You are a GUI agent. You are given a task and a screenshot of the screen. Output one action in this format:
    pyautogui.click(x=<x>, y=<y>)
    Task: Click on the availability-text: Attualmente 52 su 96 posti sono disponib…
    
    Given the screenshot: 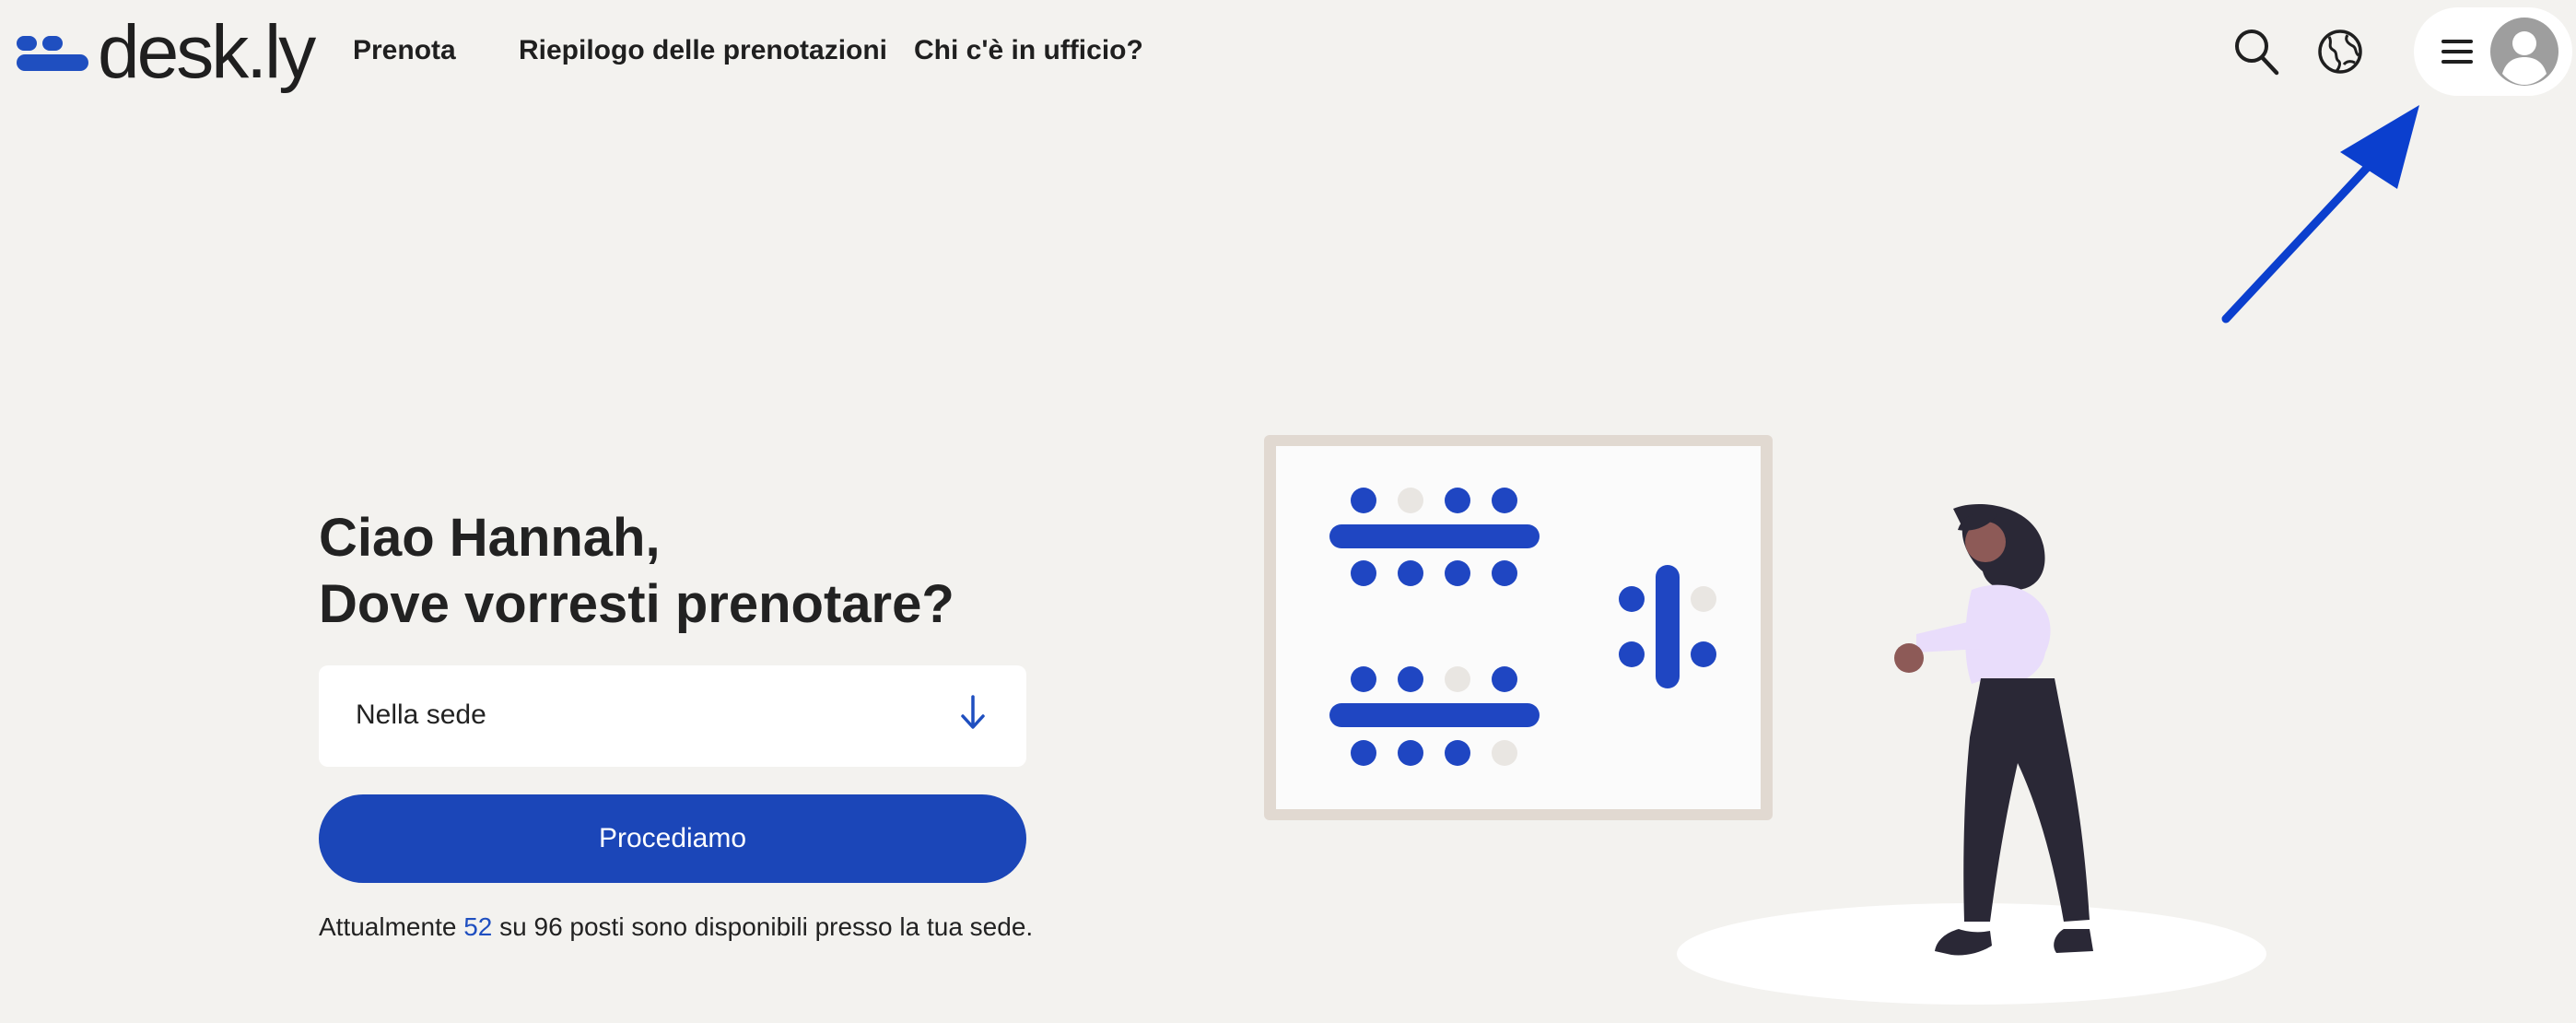 What is the action you would take?
    pyautogui.click(x=676, y=927)
    